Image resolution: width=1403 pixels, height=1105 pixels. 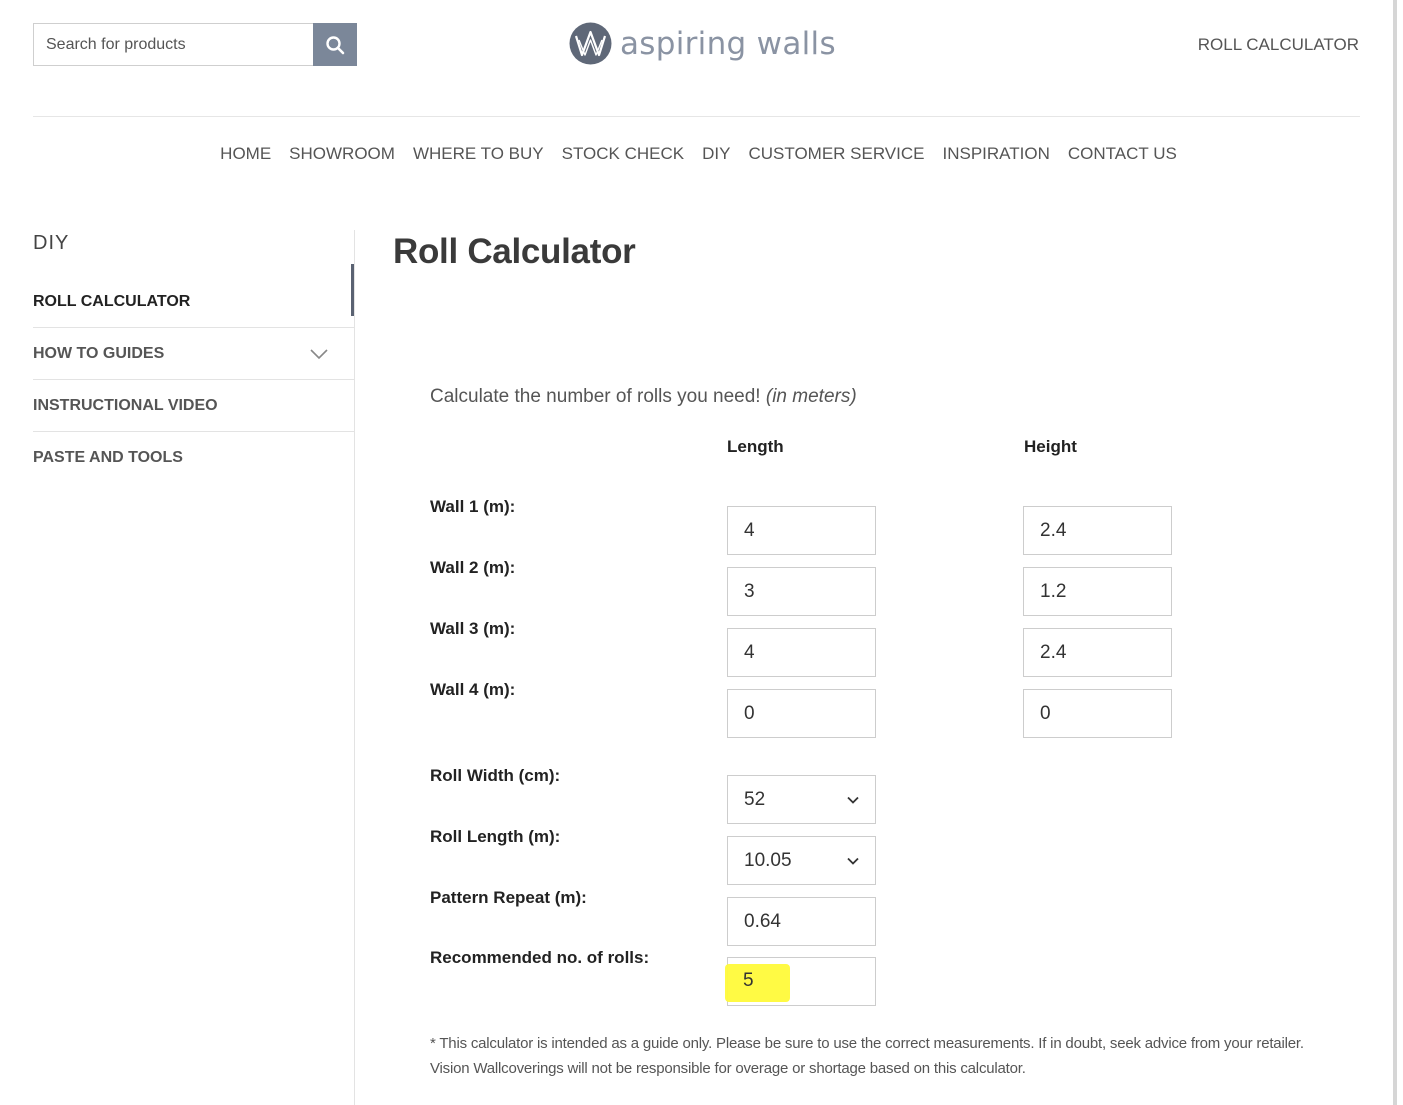 What do you see at coordinates (508, 897) in the screenshot?
I see `pattern-repeat-label: Pattern Repeat (m):` at bounding box center [508, 897].